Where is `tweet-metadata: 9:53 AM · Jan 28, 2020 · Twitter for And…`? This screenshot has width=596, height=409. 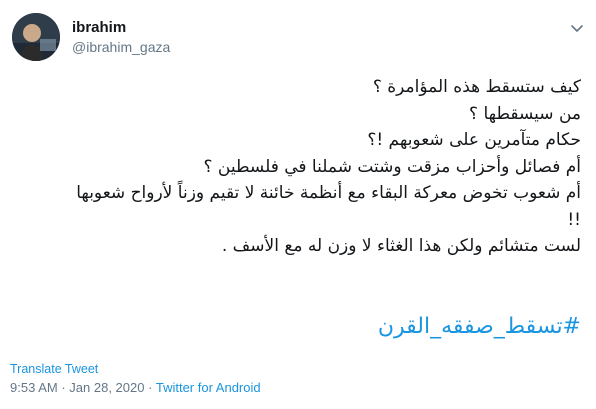 tweet-metadata: 9:53 AM · Jan 28, 2020 · Twitter for And… is located at coordinates (135, 387).